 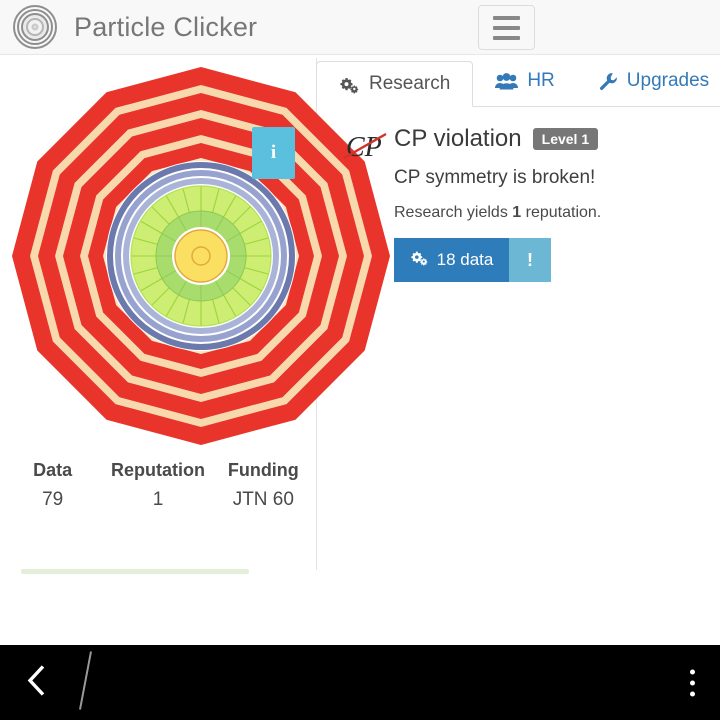 What do you see at coordinates (410, 83) in the screenshot?
I see `tab-label: Research` at bounding box center [410, 83].